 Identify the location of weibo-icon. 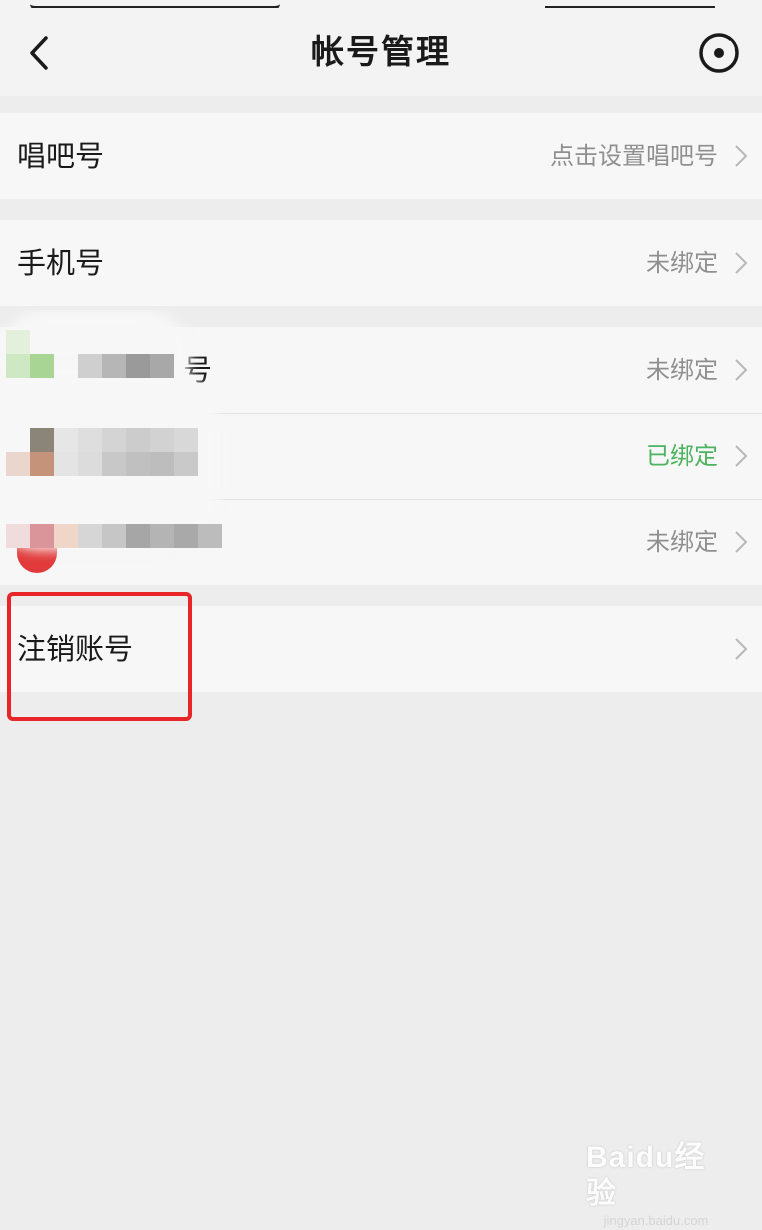
(37, 556).